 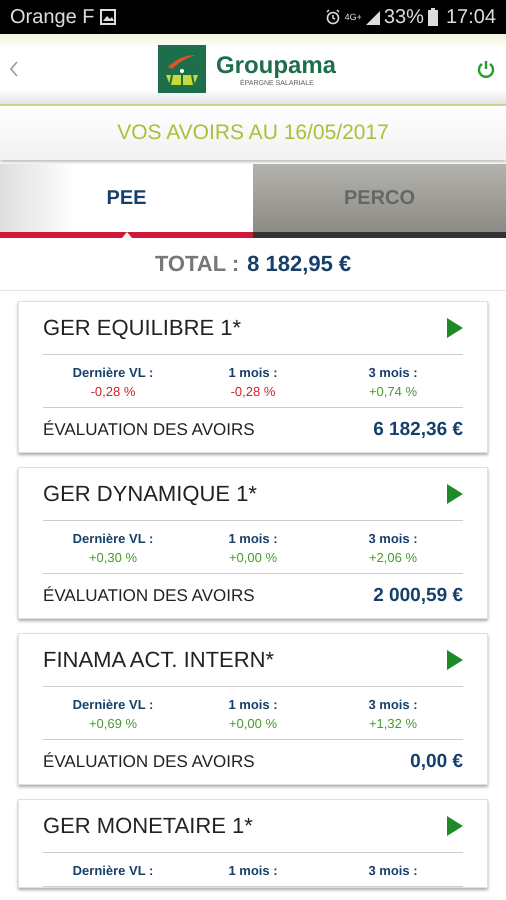 I want to click on logo-icon, so click(x=182, y=69).